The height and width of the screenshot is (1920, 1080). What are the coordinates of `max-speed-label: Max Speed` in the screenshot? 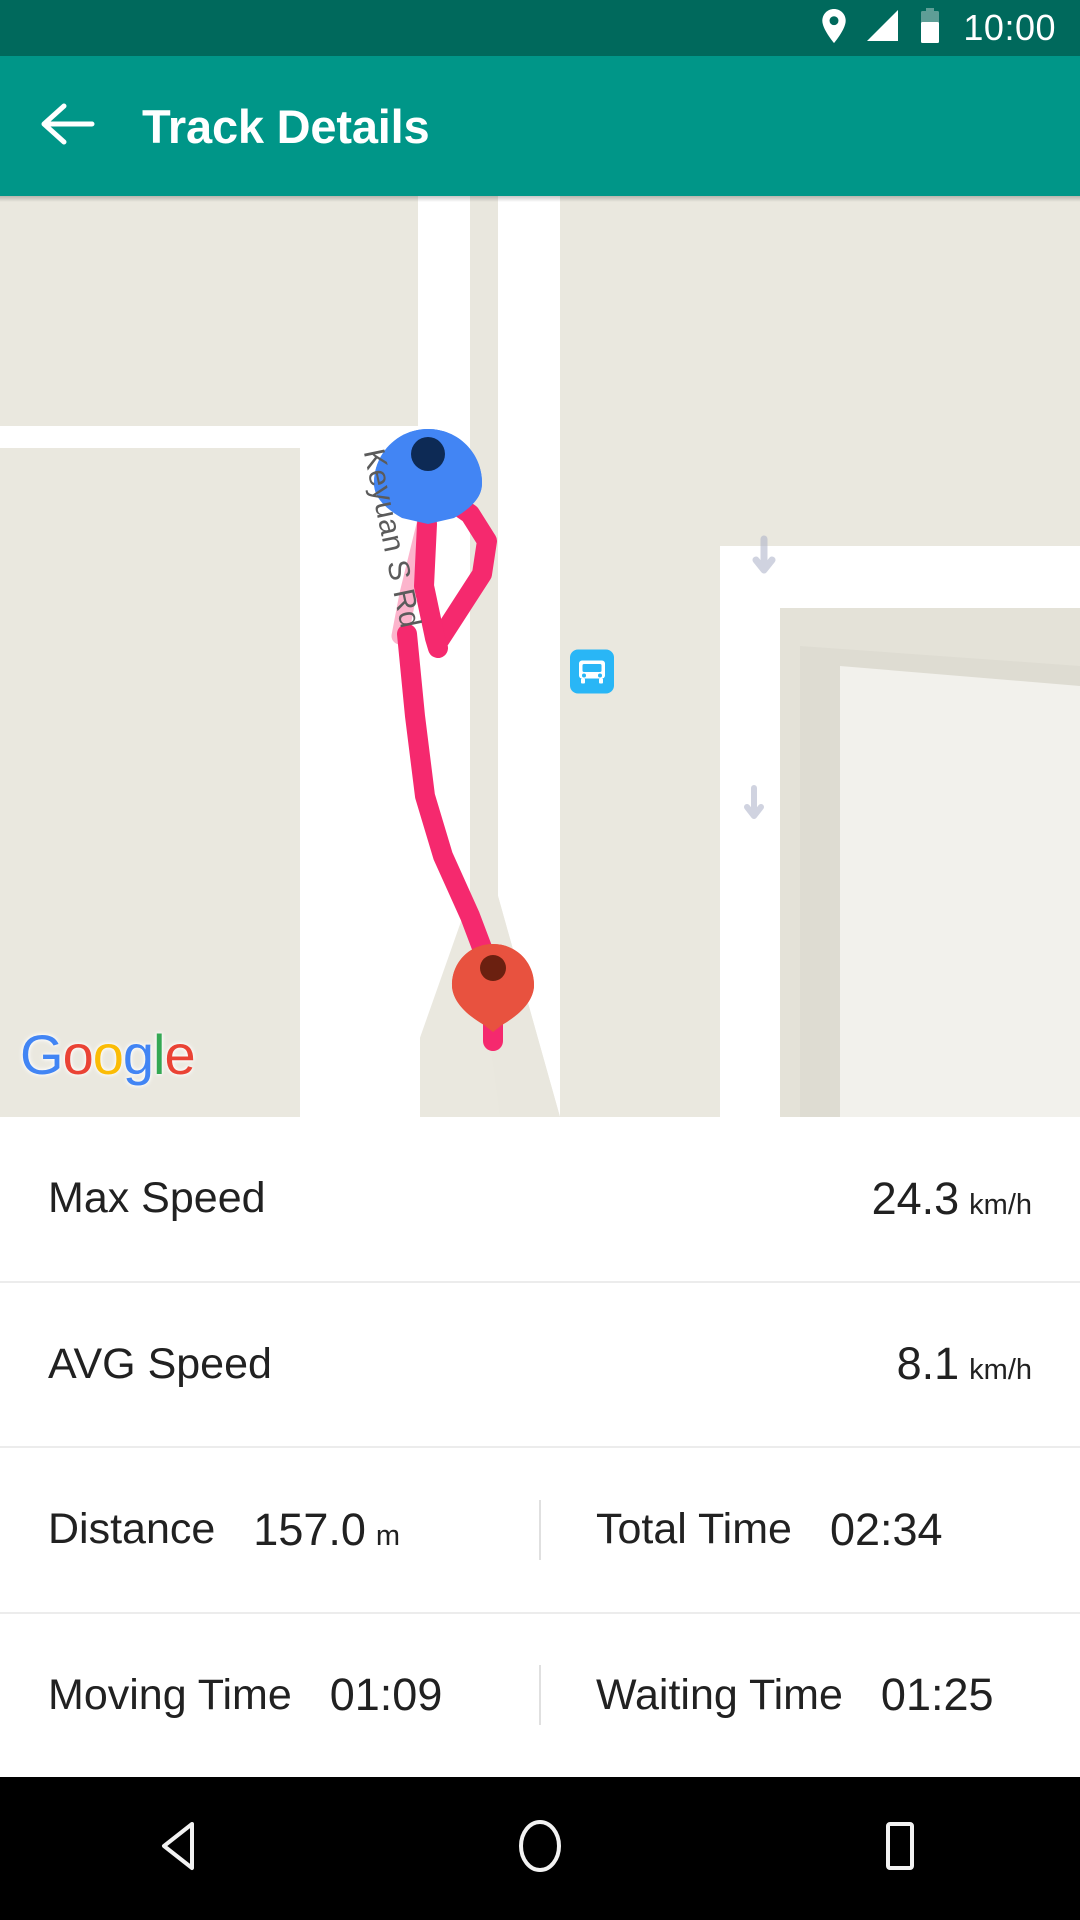 It's located at (157, 1198).